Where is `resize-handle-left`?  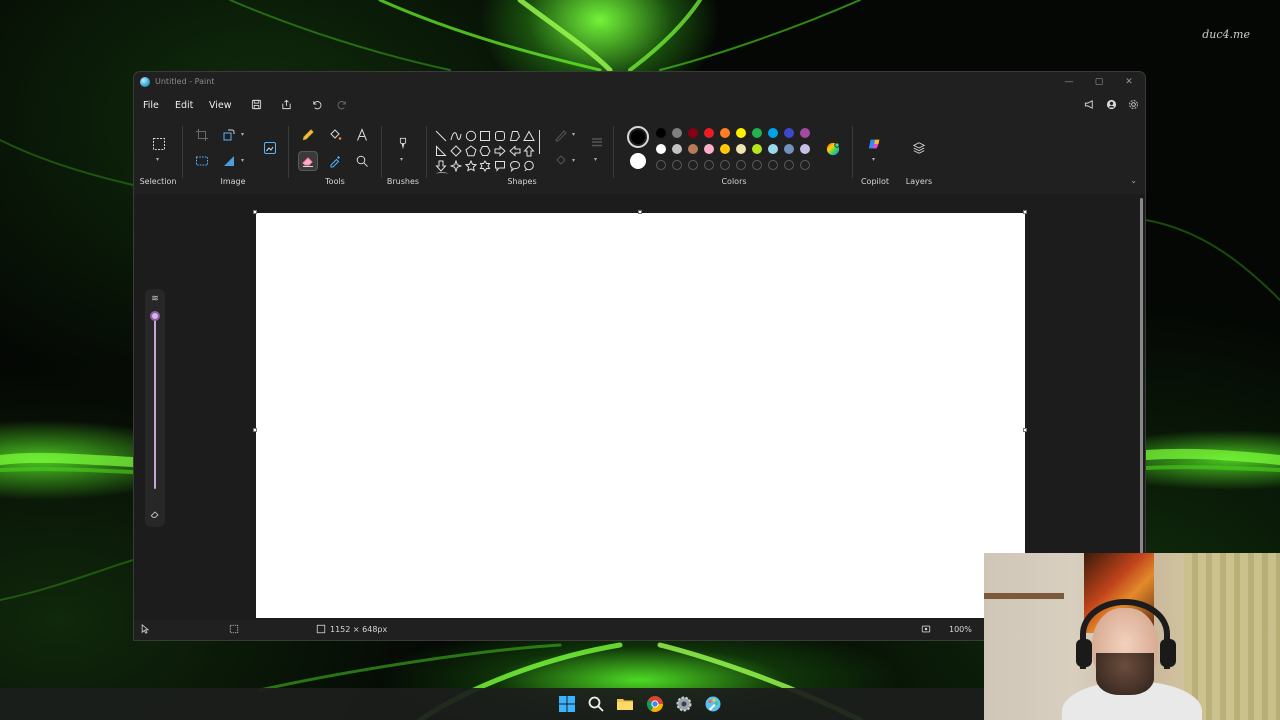
resize-handle-left is located at coordinates (255, 430).